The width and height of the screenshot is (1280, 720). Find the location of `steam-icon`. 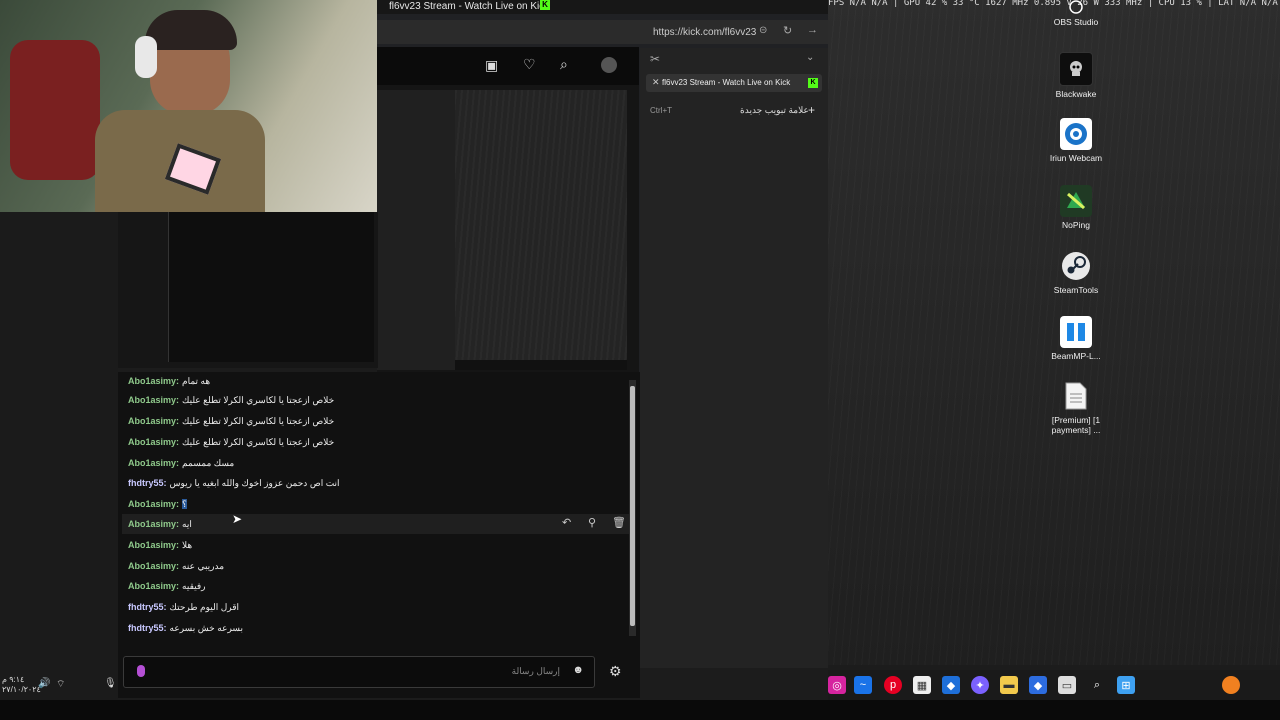

steam-icon is located at coordinates (1076, 266).